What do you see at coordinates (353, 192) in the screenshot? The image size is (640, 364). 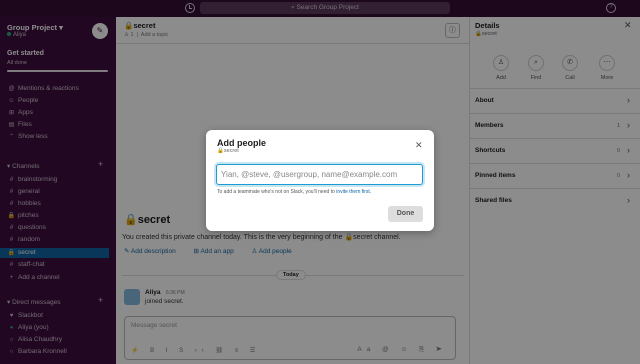 I see `invite-link: invite them first.` at bounding box center [353, 192].